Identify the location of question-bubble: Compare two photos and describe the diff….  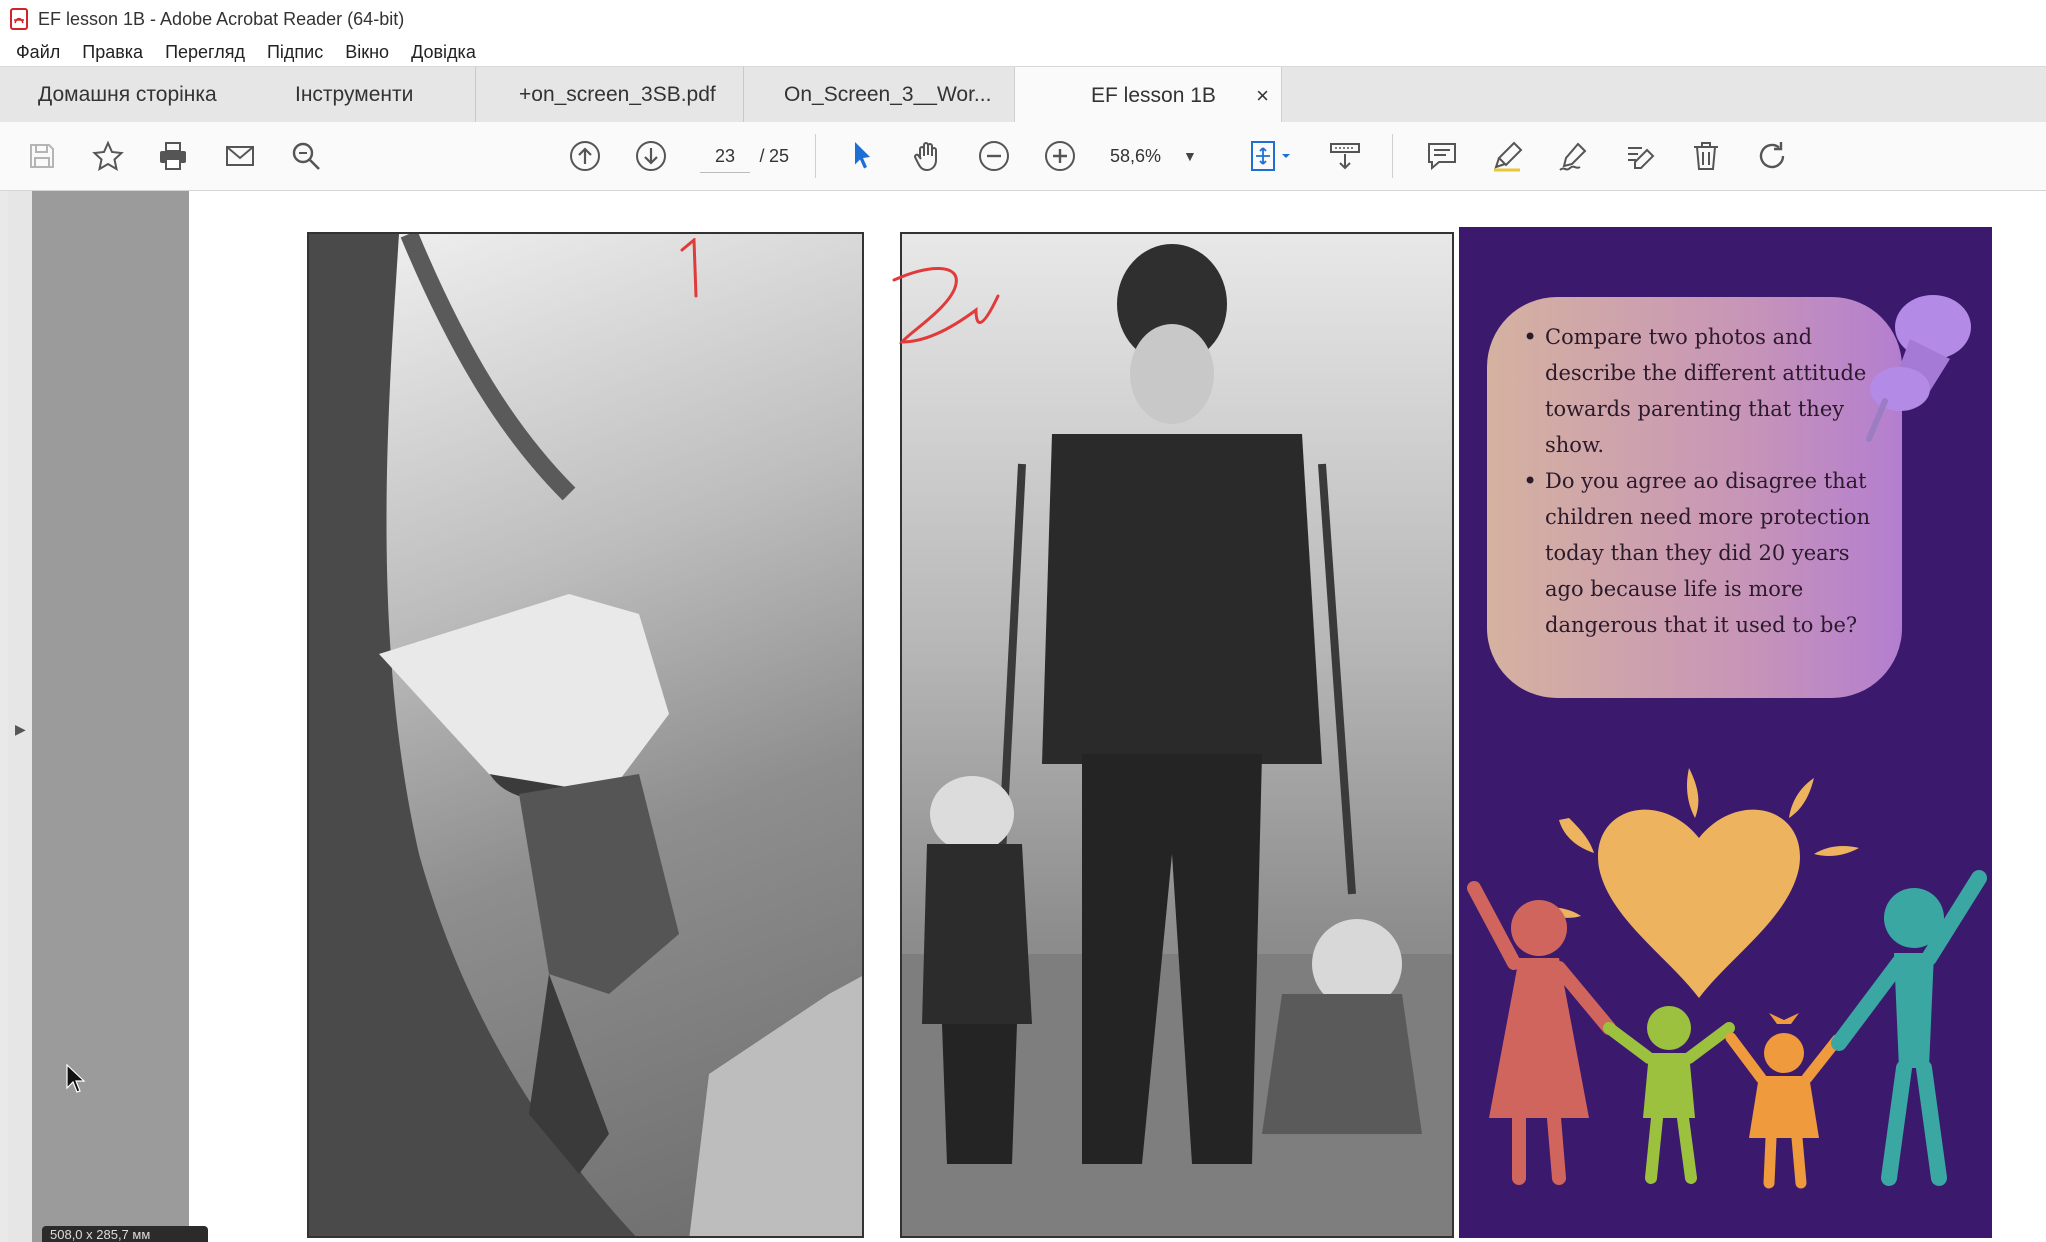
(1694, 497).